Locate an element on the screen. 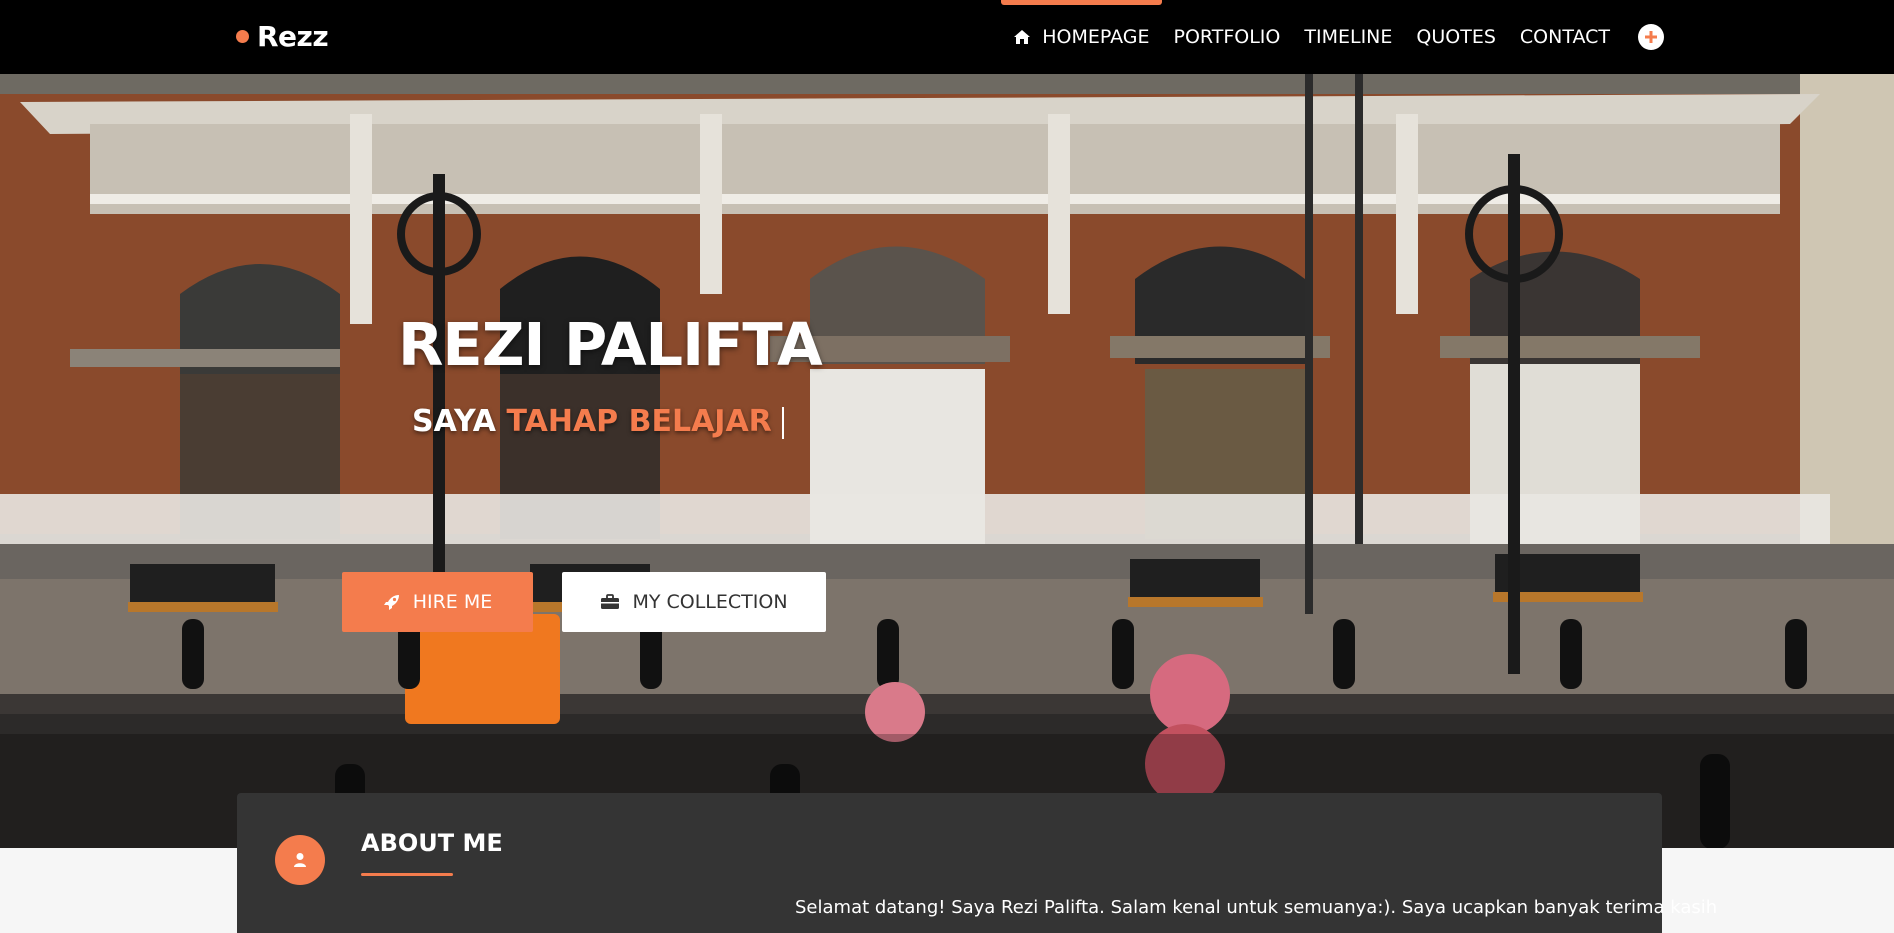 The image size is (1894, 933). about-title-underline is located at coordinates (407, 874).